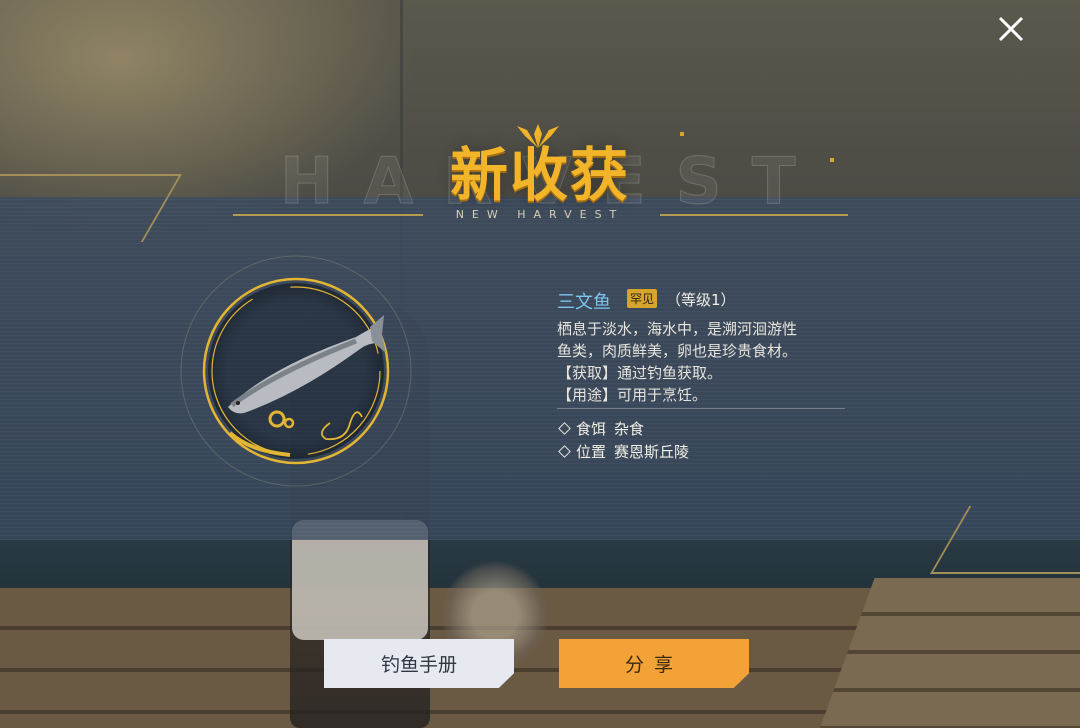  I want to click on page-subtitle: NEW HARVEST, so click(540, 214).